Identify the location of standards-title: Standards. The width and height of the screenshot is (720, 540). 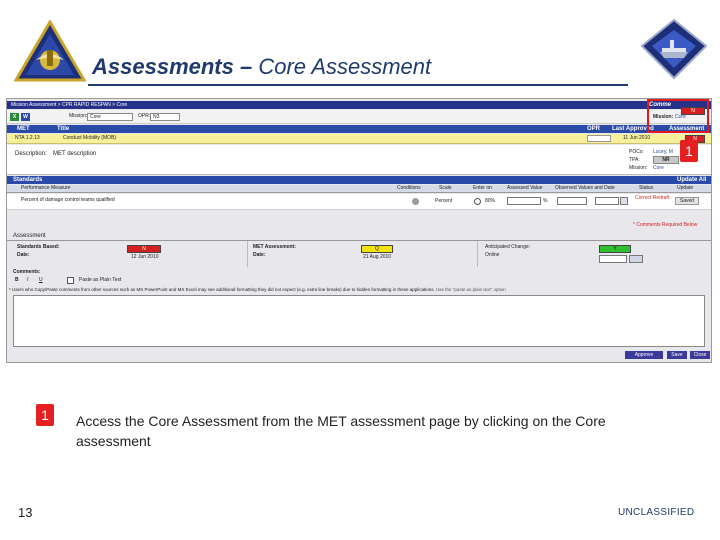
(28, 180).